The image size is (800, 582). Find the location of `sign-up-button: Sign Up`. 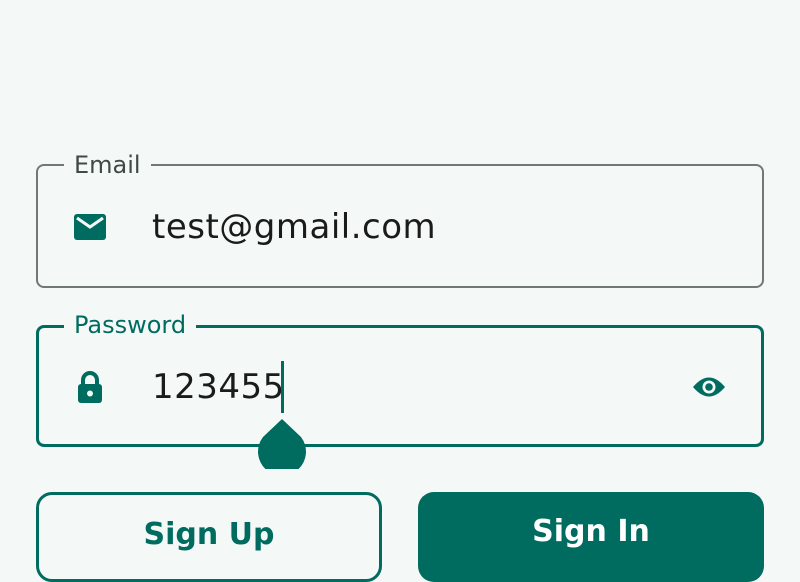

sign-up-button: Sign Up is located at coordinates (209, 537).